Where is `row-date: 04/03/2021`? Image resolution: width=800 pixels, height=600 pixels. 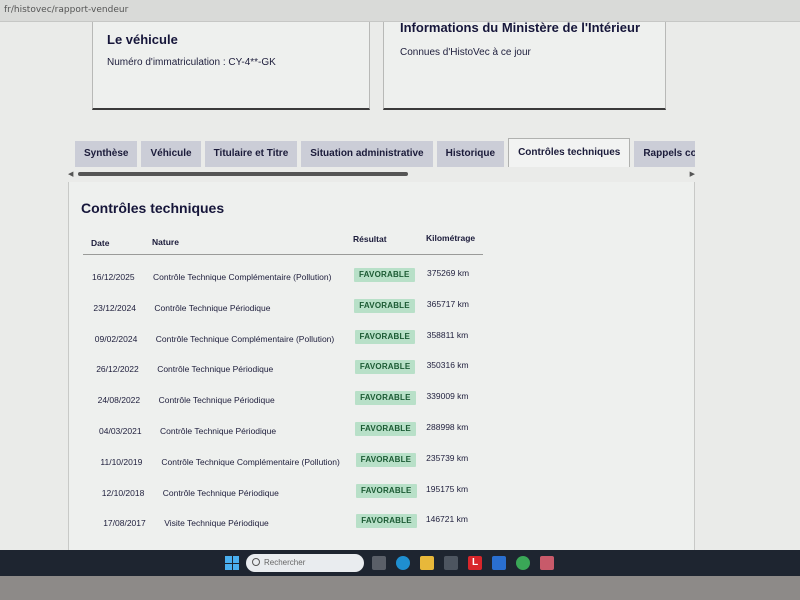 row-date: 04/03/2021 is located at coordinates (120, 431).